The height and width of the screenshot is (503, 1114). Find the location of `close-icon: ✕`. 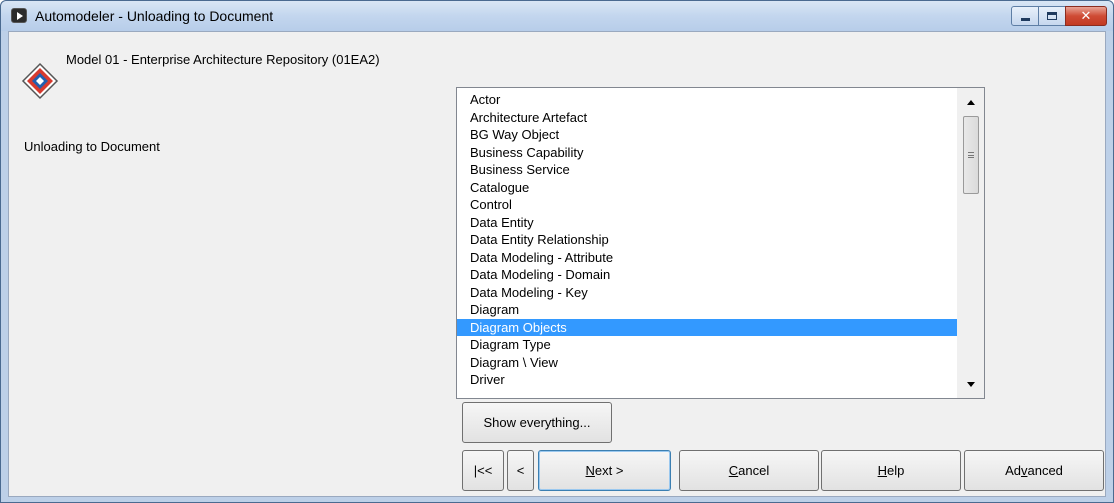

close-icon: ✕ is located at coordinates (1086, 16).